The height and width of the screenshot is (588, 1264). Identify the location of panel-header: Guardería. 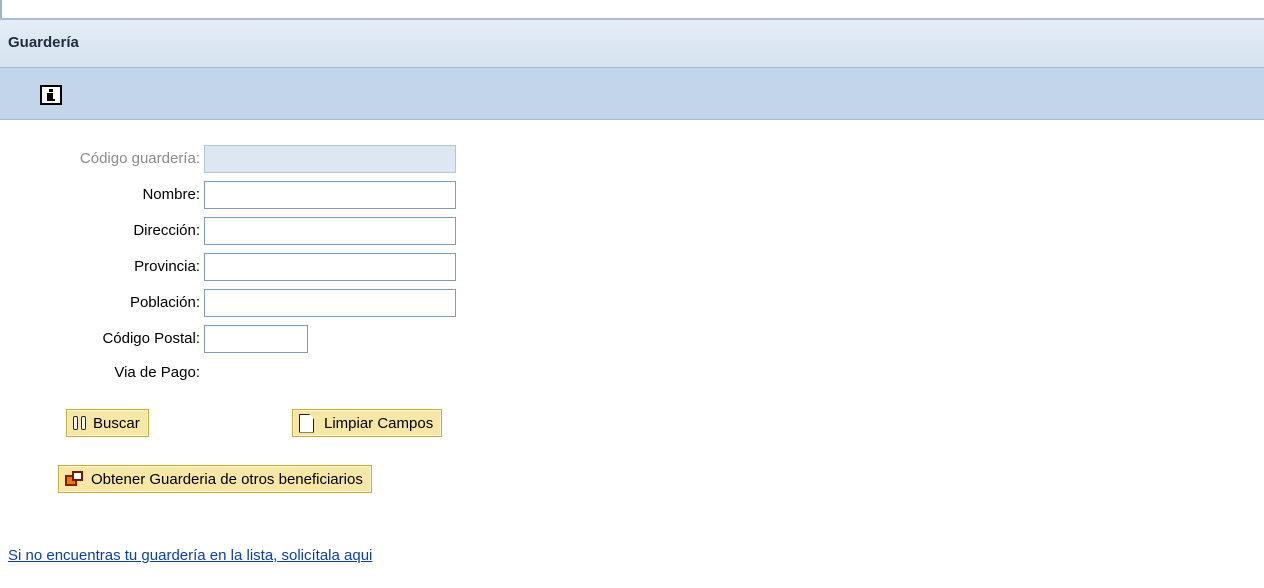
(632, 43).